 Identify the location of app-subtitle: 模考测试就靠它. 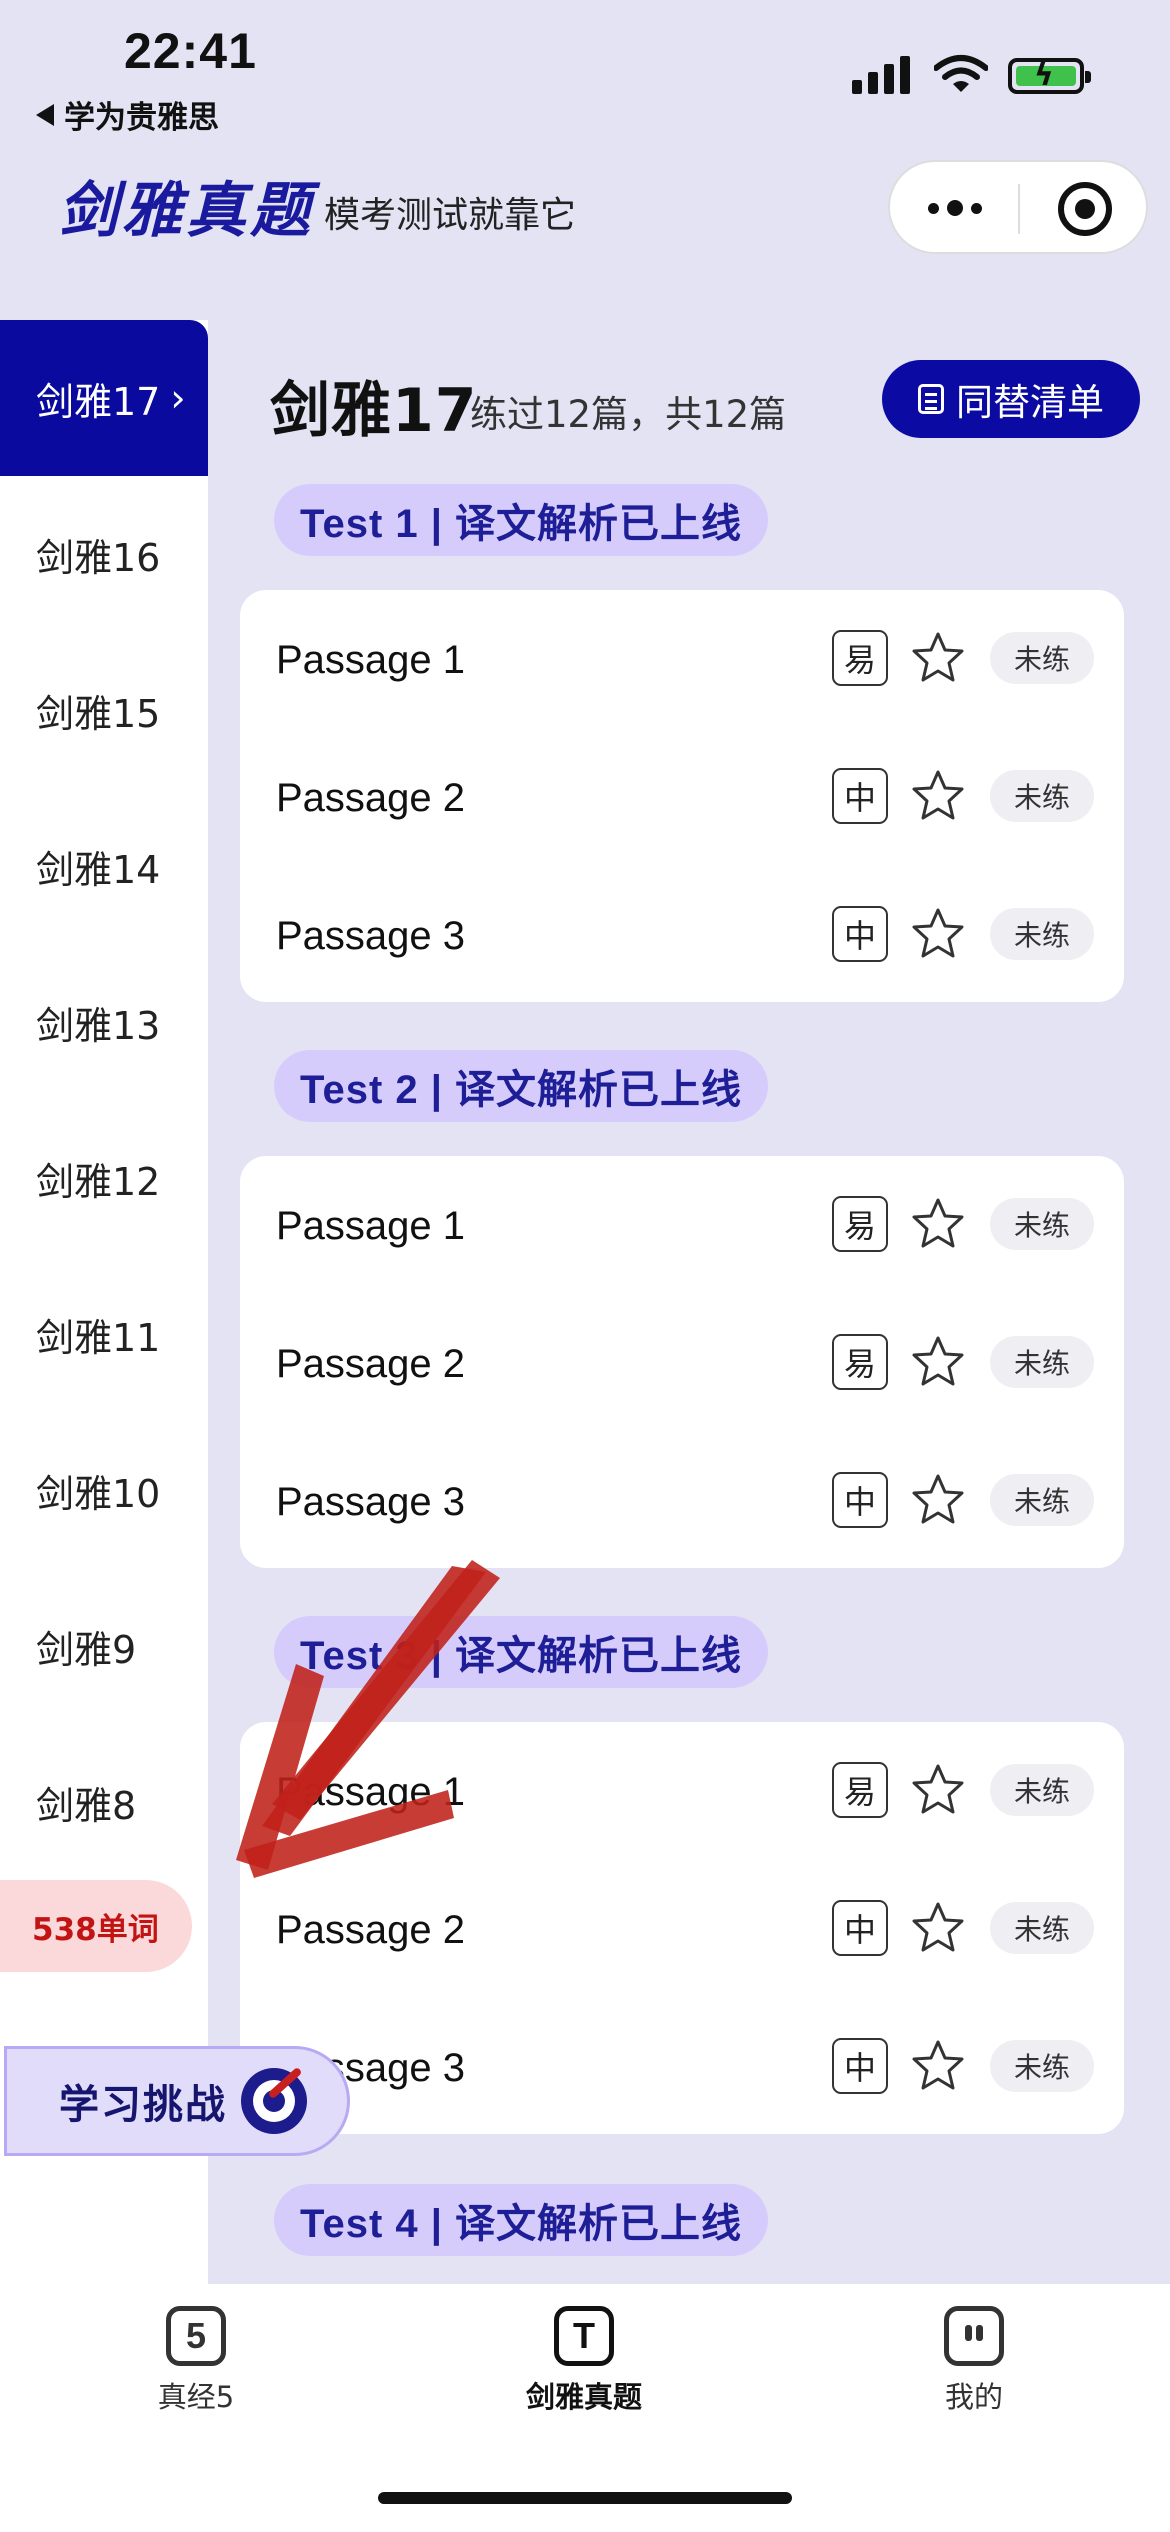
(450, 215).